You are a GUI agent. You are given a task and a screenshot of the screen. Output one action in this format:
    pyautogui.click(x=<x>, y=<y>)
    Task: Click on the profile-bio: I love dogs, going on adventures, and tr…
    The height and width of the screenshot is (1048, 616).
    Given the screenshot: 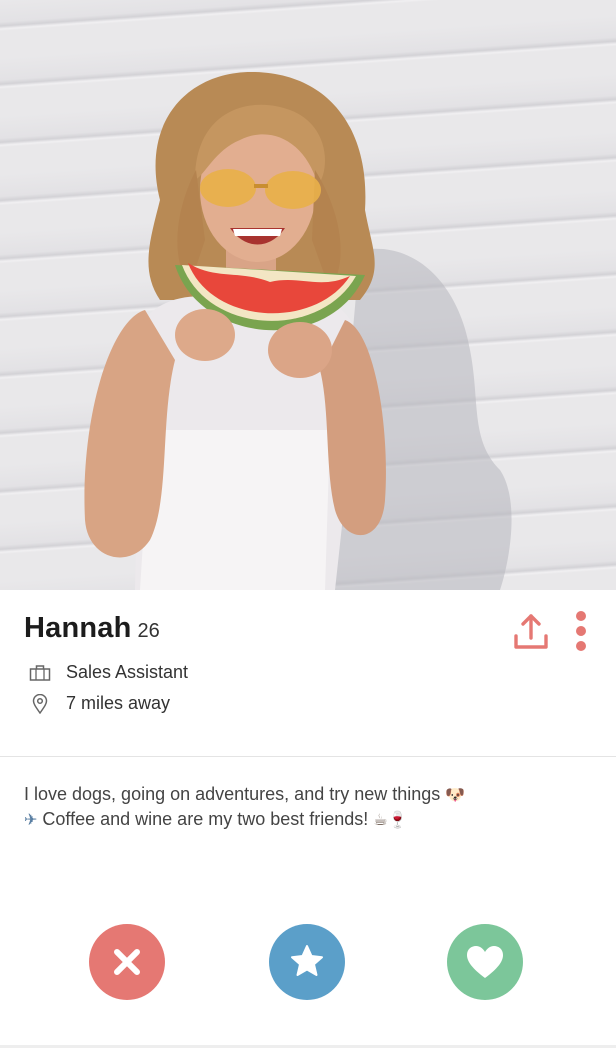 What is the action you would take?
    pyautogui.click(x=309, y=807)
    